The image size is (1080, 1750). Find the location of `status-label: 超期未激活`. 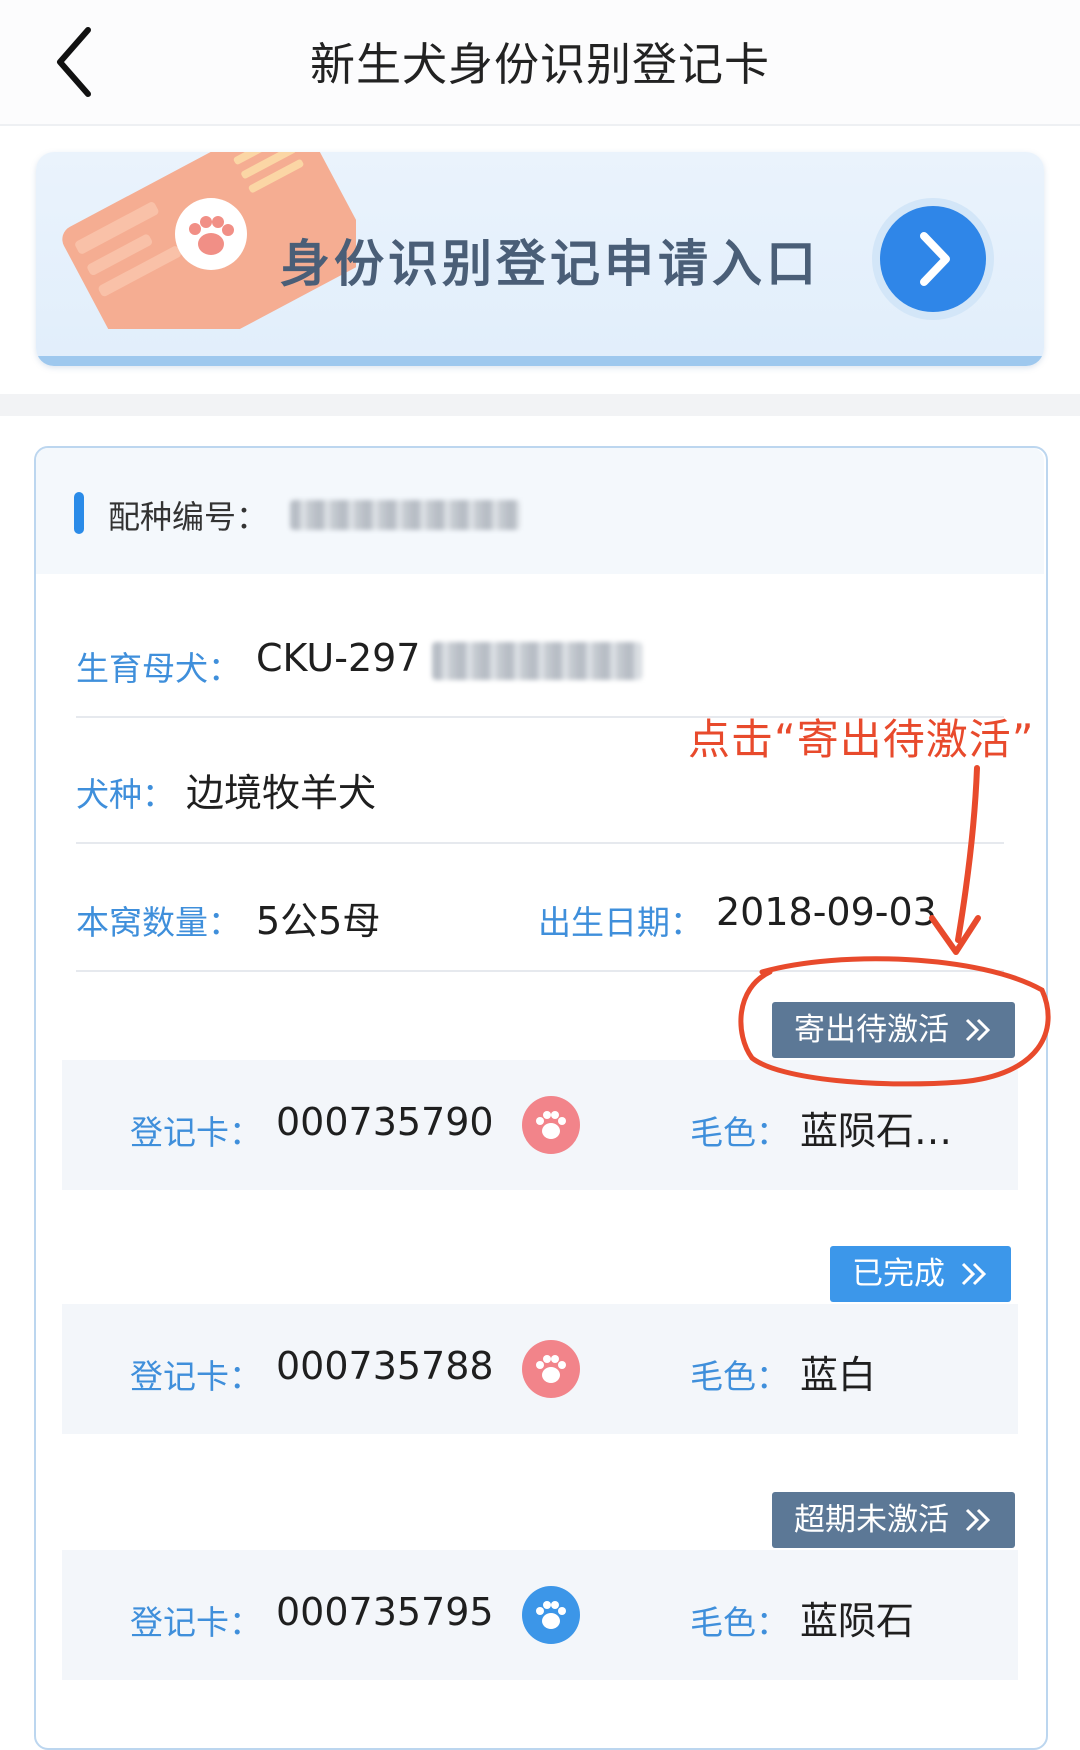

status-label: 超期未激活 is located at coordinates (871, 1520).